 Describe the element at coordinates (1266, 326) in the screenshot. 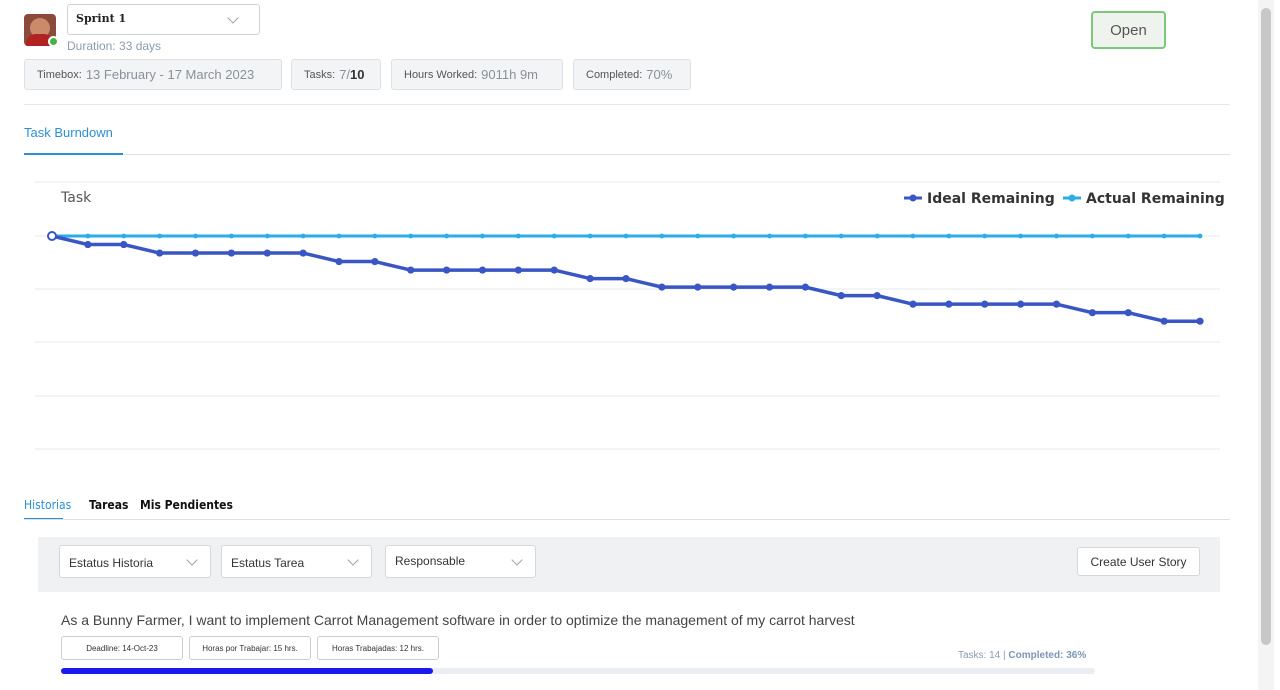

I see `scrollbar-thumb` at that location.